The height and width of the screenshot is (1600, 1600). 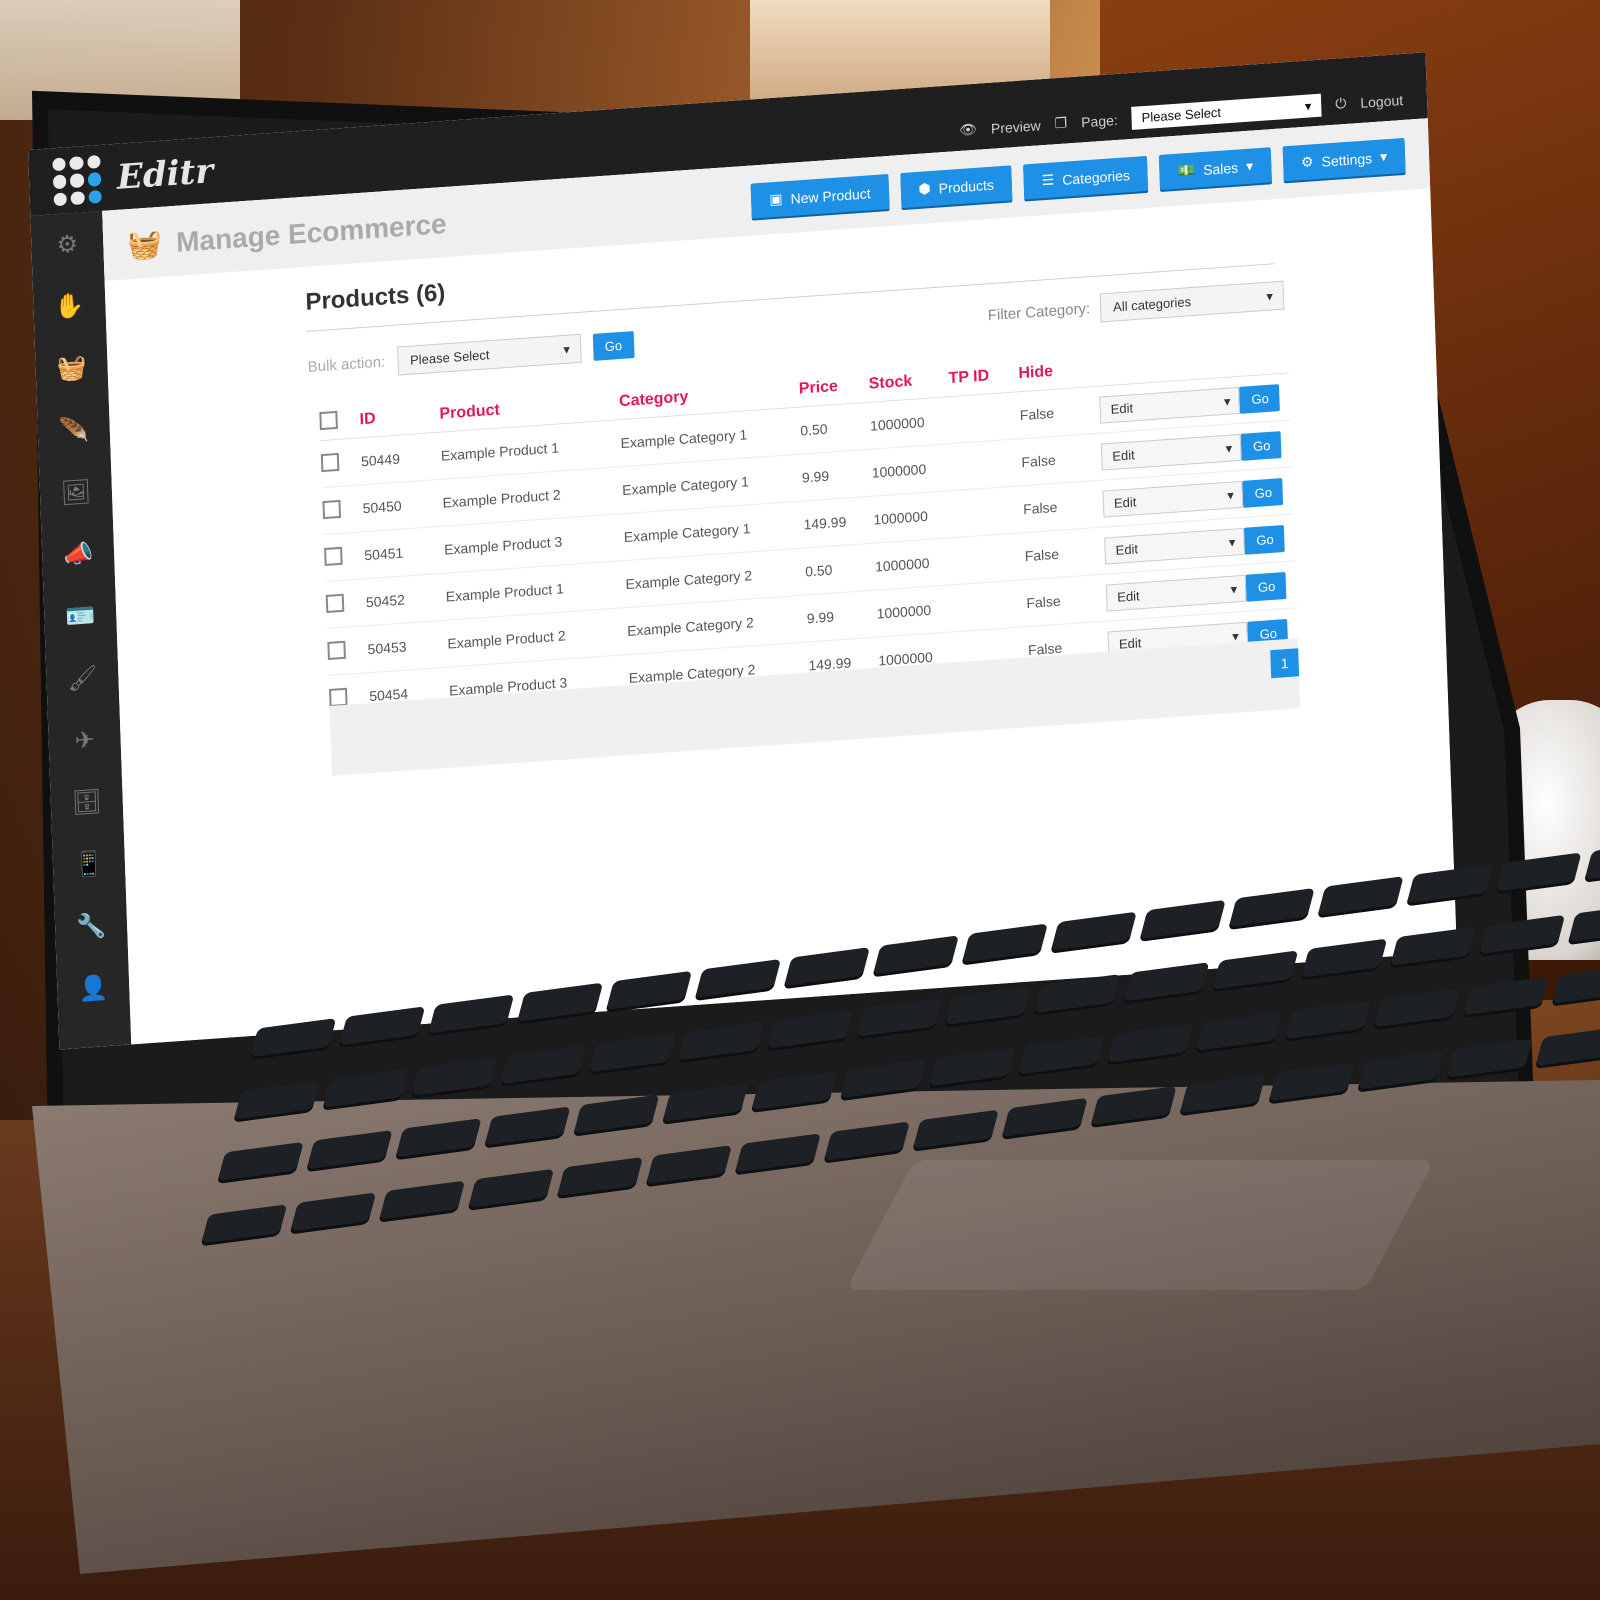 What do you see at coordinates (82, 678) in the screenshot?
I see `paint-roller-icon: 🖌` at bounding box center [82, 678].